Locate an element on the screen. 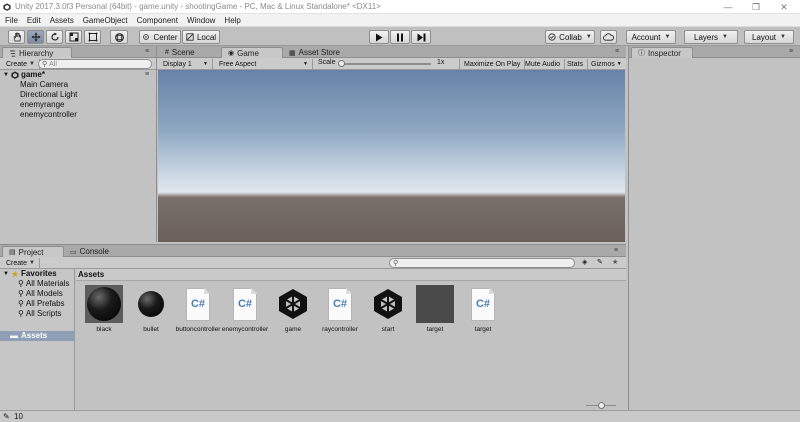 The image size is (800, 422). asset-item: C# raycontroller is located at coordinates (340, 315).